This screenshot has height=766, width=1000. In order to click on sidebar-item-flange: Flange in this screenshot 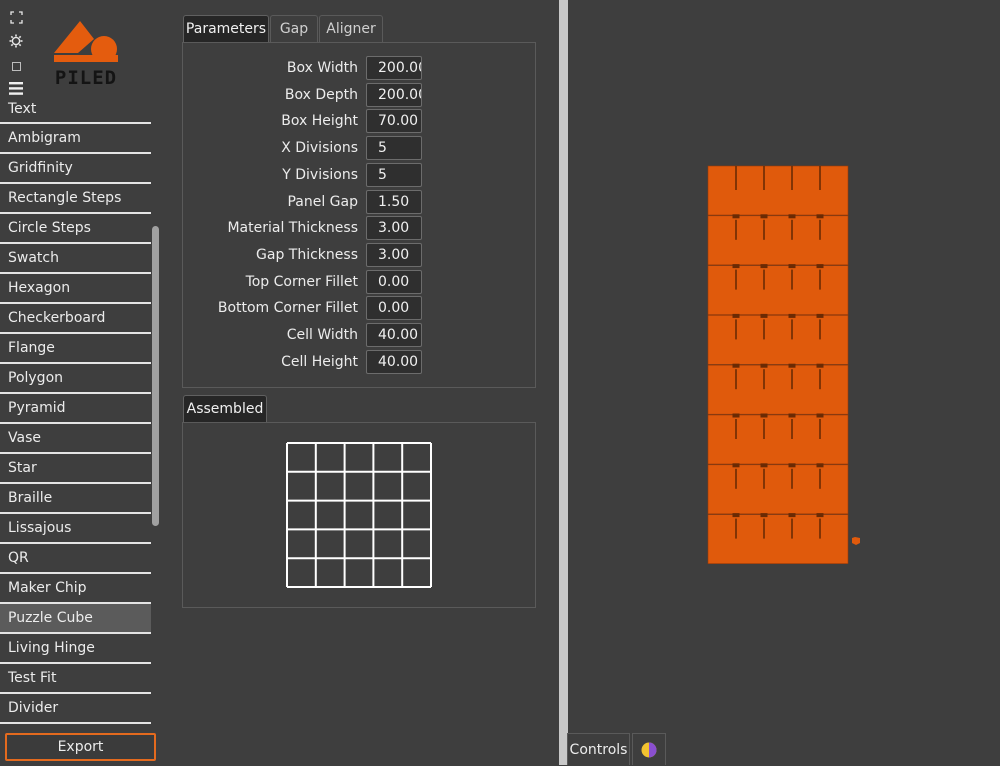, I will do `click(75, 349)`.